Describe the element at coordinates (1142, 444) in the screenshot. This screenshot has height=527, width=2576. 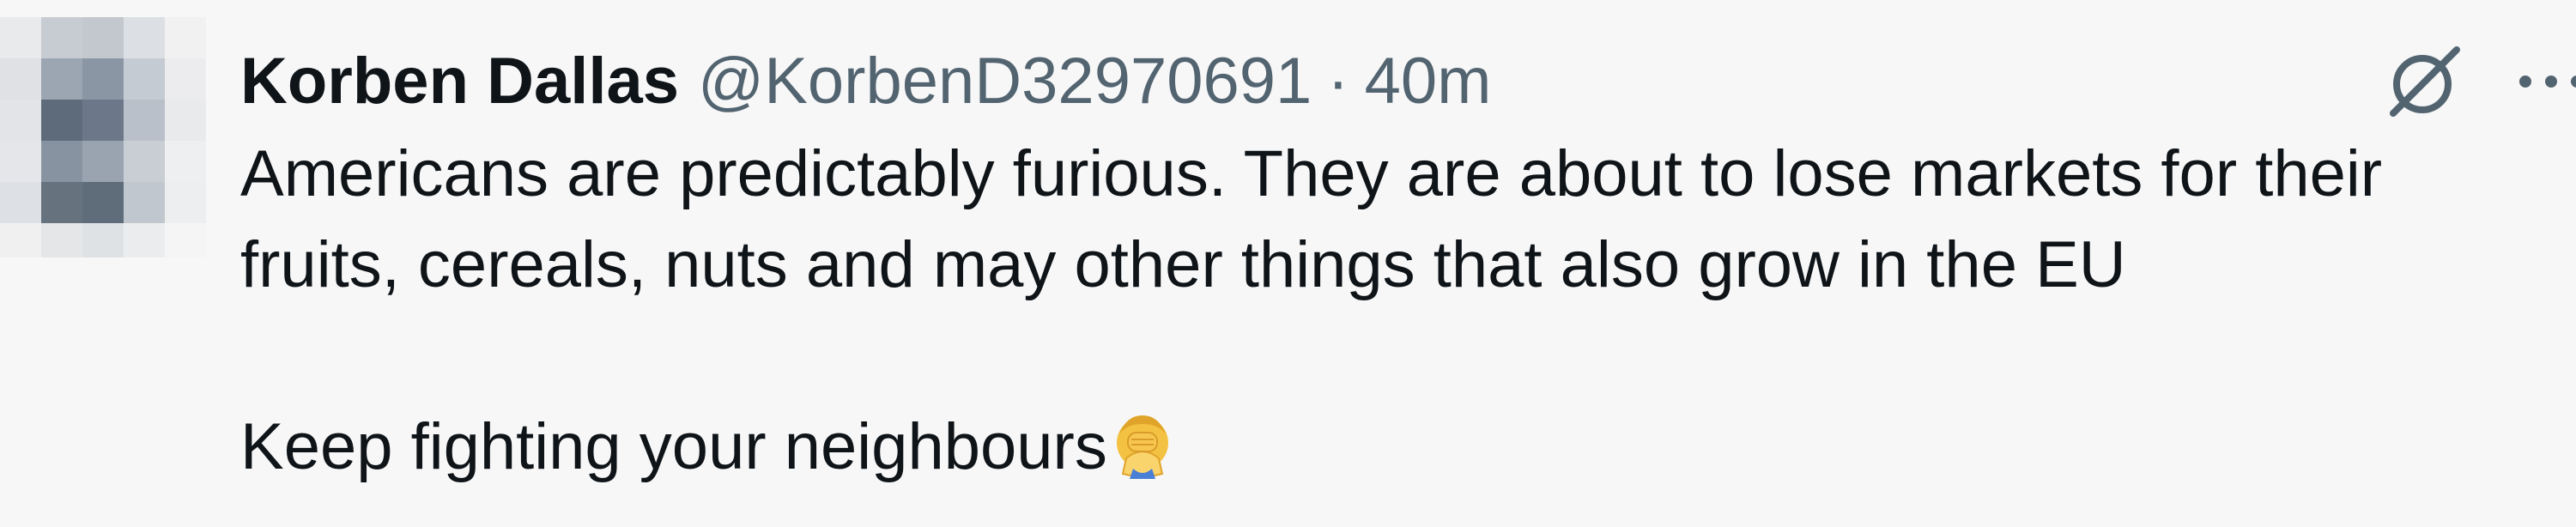
I see `facepalm-emoji-icon` at that location.